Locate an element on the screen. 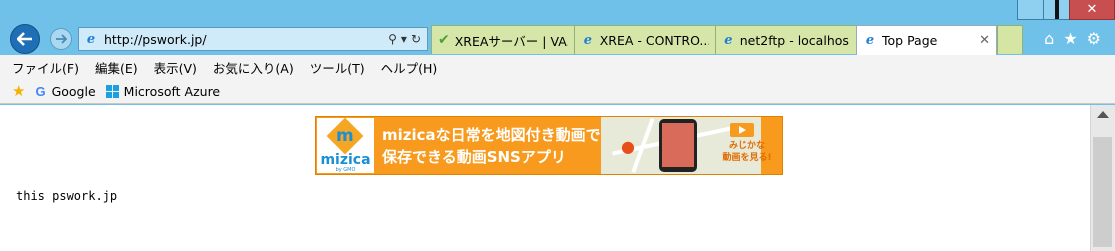 The width and height of the screenshot is (1115, 251). menu-favorites: お気に入り(A) is located at coordinates (253, 67).